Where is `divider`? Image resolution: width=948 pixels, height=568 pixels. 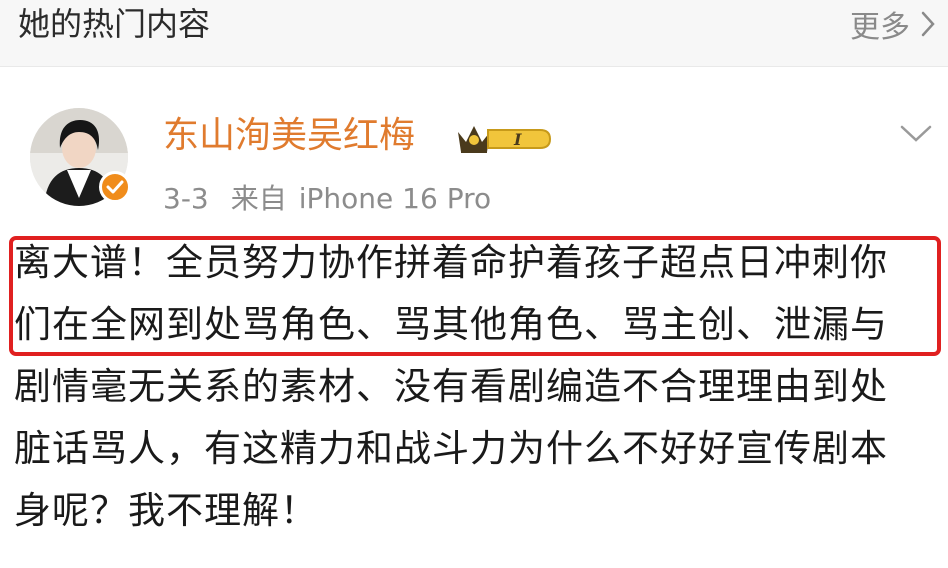
divider is located at coordinates (474, 66).